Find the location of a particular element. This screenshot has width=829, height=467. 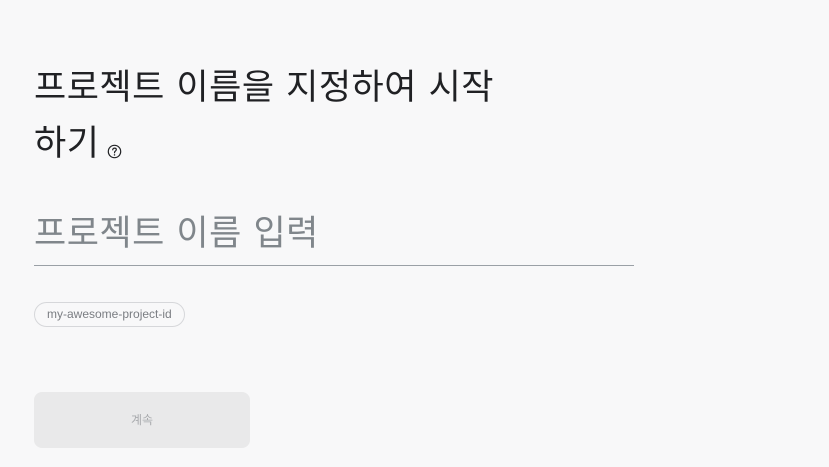

project-name-input is located at coordinates (334, 234).